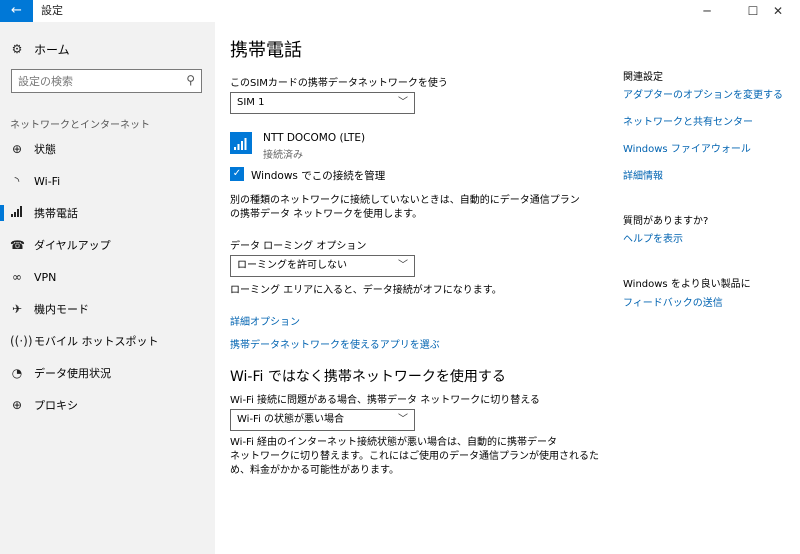  Describe the element at coordinates (385, 400) in the screenshot. I see `wifi-switch-label: Wi-Fi 接続に問題がある場合、携帯データ ネットワークに切り替える` at that location.